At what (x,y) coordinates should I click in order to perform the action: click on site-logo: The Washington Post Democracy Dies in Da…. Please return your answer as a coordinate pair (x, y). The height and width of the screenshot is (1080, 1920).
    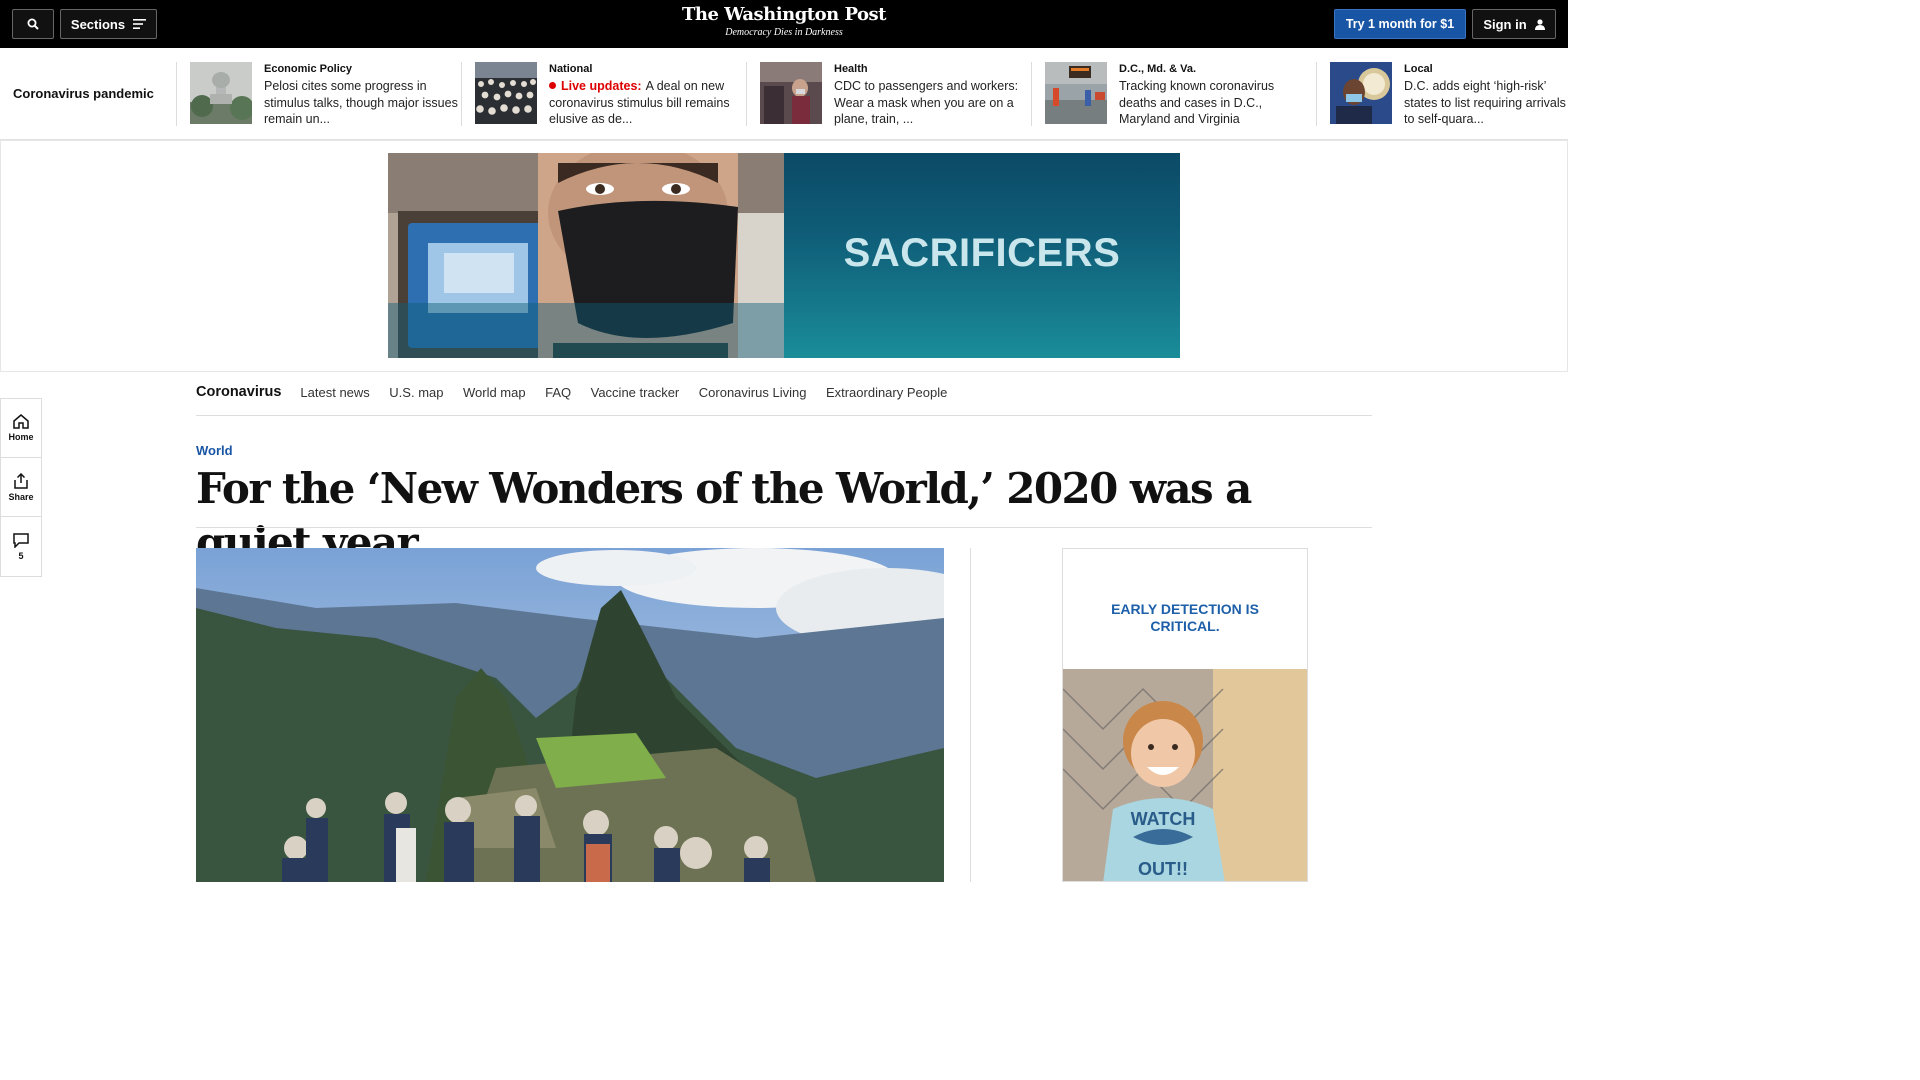
    Looking at the image, I should click on (784, 21).